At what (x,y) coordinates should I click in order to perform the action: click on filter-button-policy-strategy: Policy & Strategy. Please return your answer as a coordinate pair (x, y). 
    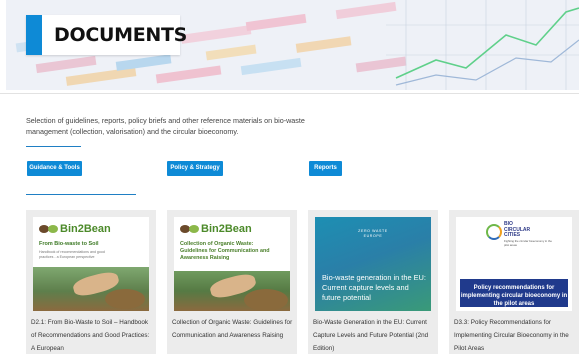
    Looking at the image, I should click on (195, 168).